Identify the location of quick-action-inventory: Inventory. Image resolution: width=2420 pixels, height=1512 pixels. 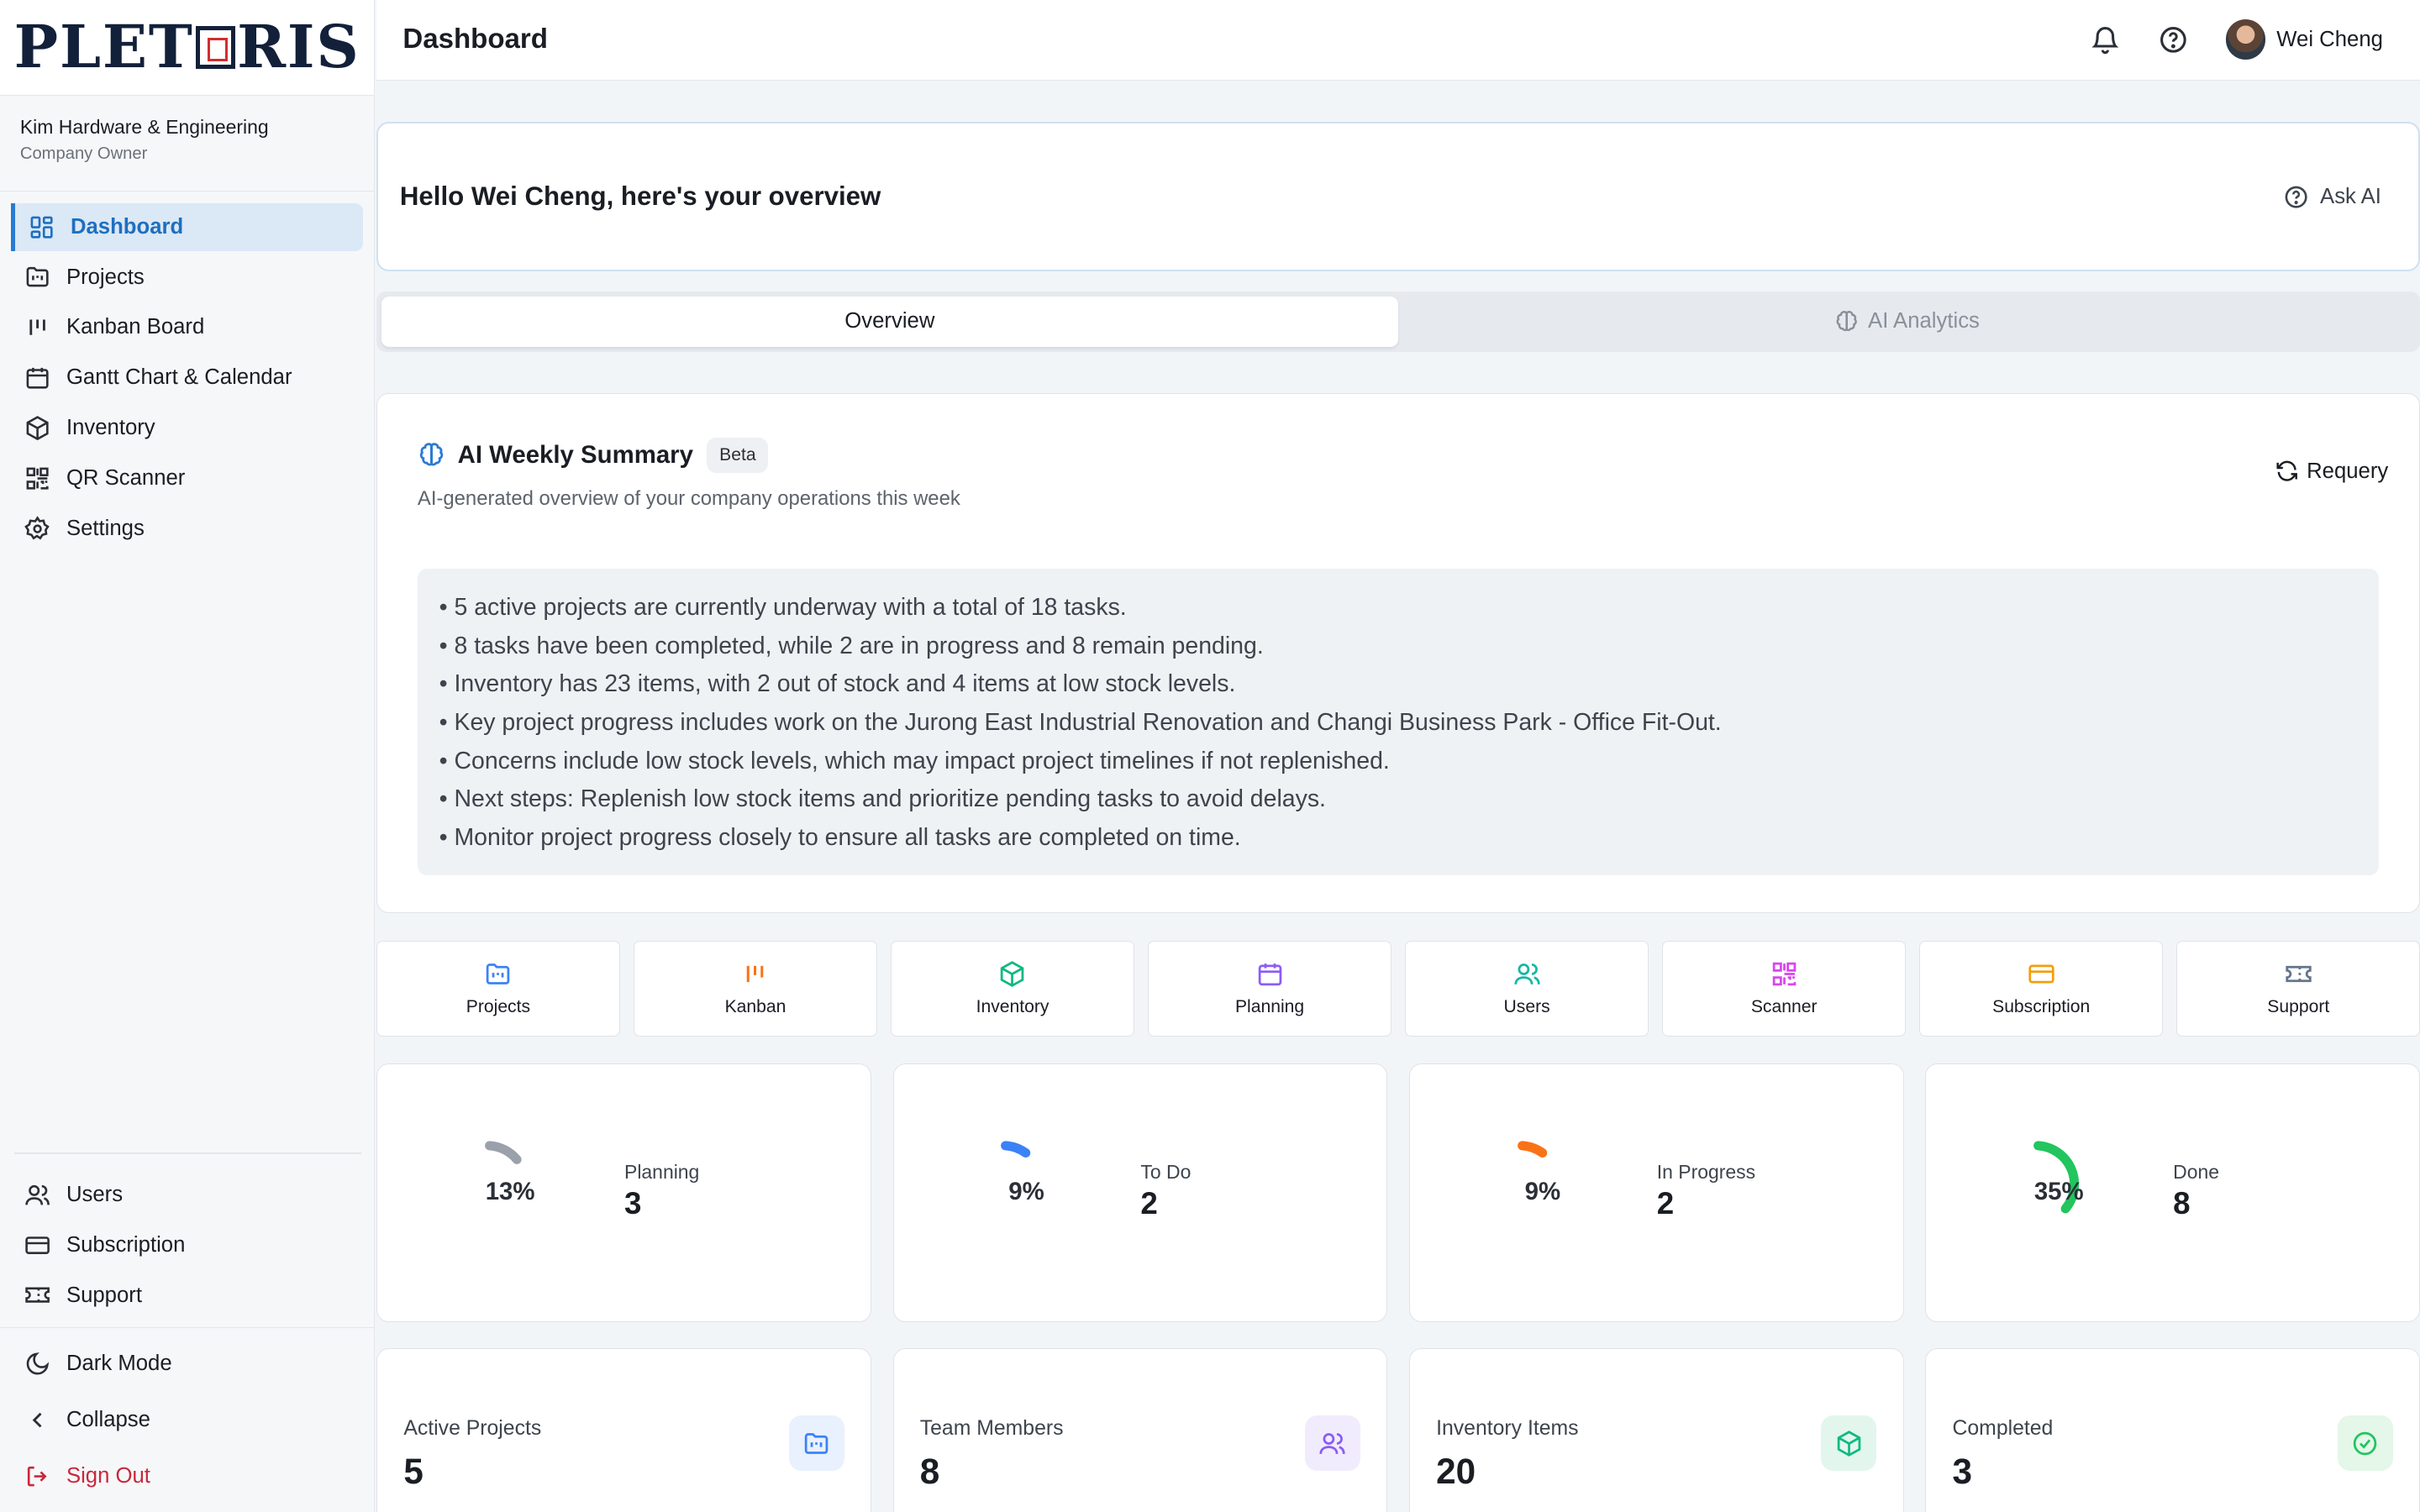
(1013, 989).